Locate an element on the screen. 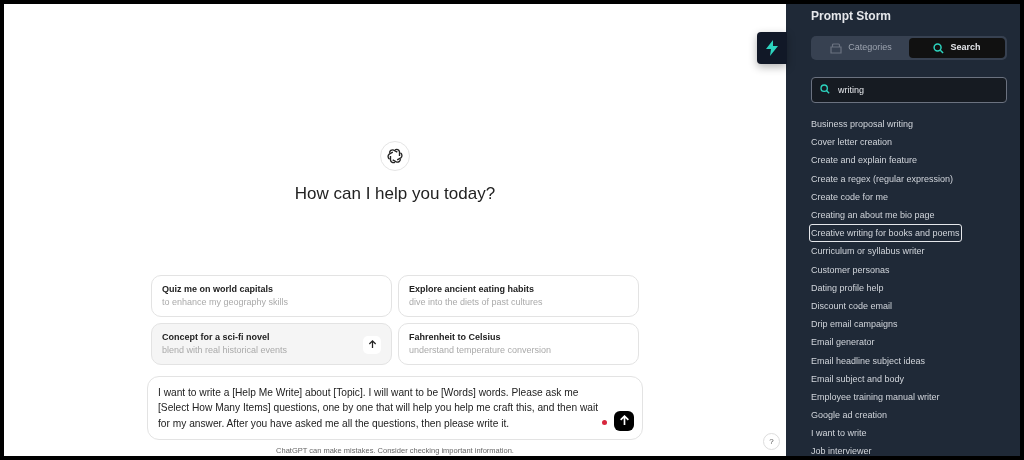 This screenshot has height=460, width=1024. lightning-button is located at coordinates (772, 48).